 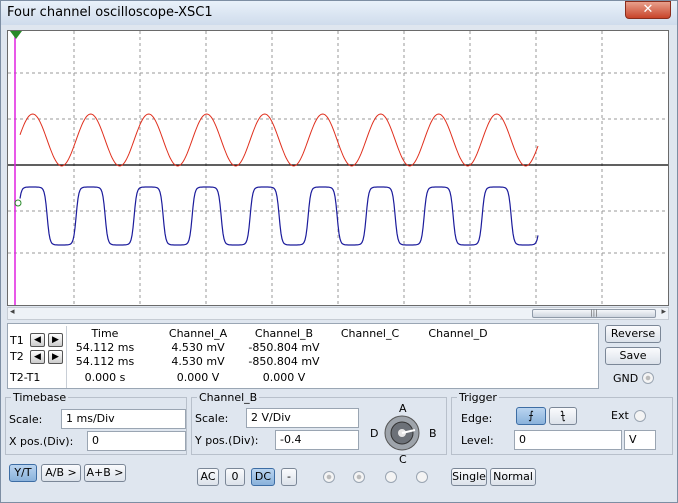 What do you see at coordinates (370, 333) in the screenshot?
I see `header-channel-c: Channel_C` at bounding box center [370, 333].